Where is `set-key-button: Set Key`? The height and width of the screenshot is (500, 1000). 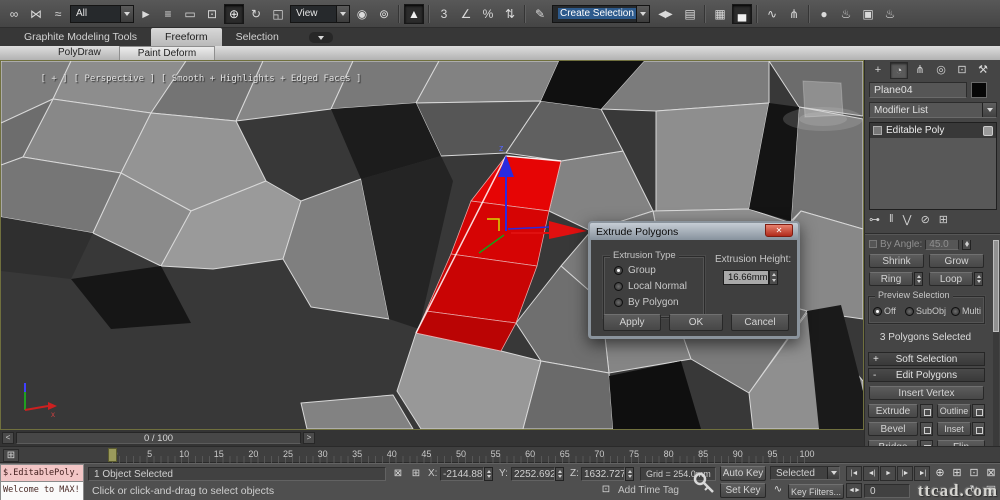 set-key-button: Set Key is located at coordinates (743, 490).